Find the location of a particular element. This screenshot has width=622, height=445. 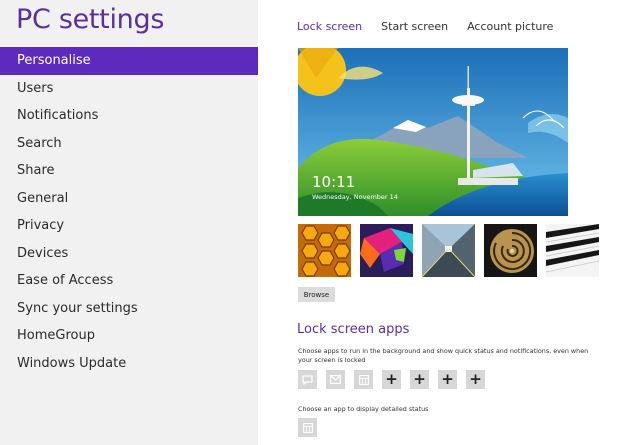

nav-item-homegroup: HomeGroup is located at coordinates (129, 336).